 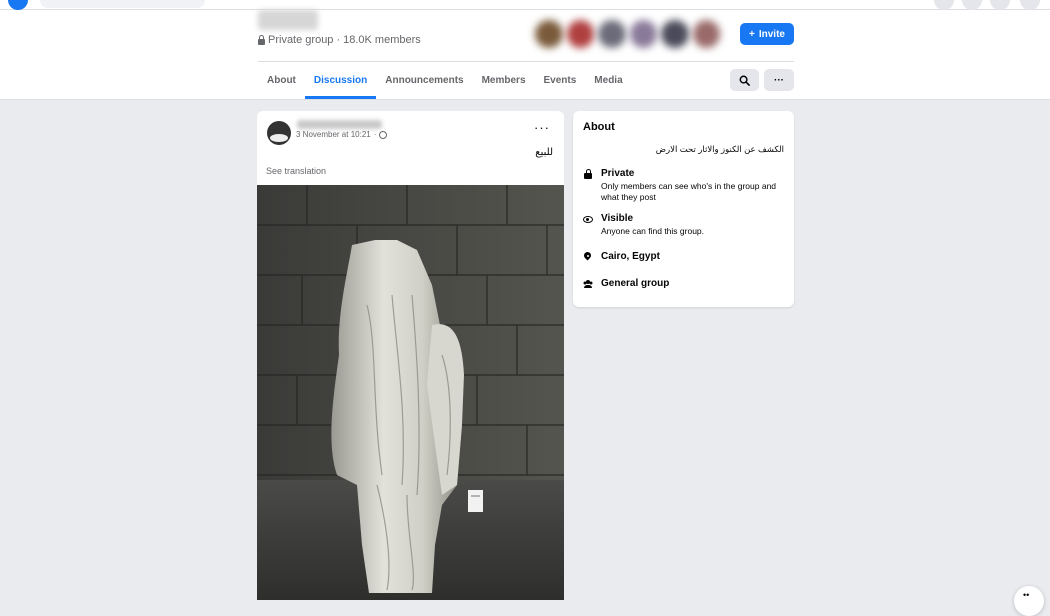 What do you see at coordinates (279, 133) in the screenshot?
I see `avatar` at bounding box center [279, 133].